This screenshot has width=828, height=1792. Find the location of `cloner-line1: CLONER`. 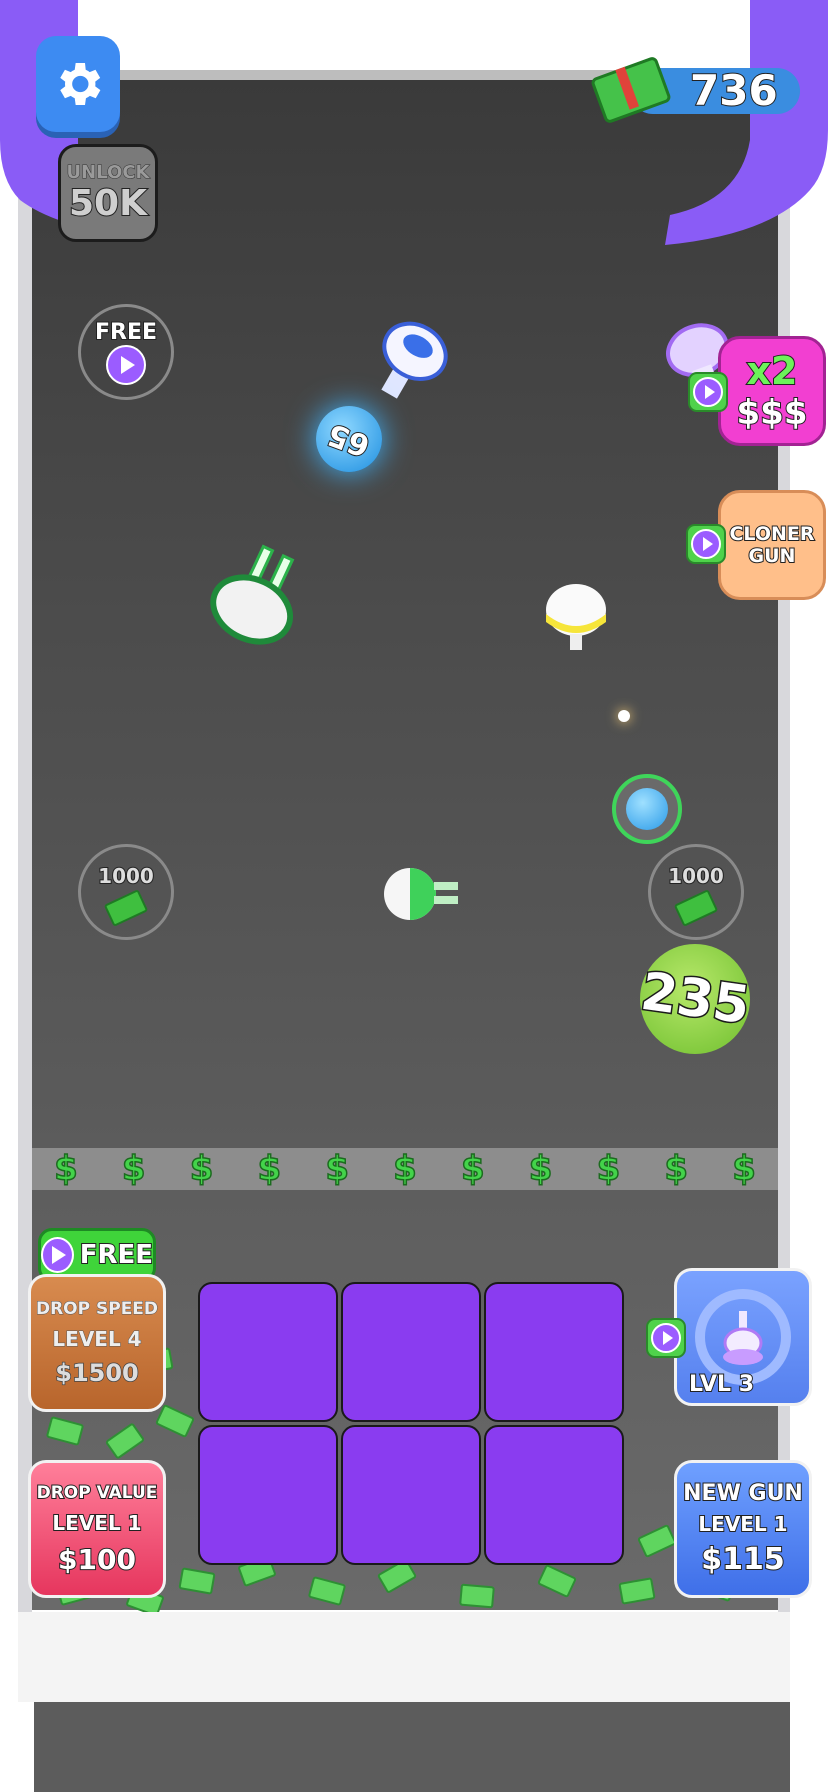

cloner-line1: CLONER is located at coordinates (771, 534).